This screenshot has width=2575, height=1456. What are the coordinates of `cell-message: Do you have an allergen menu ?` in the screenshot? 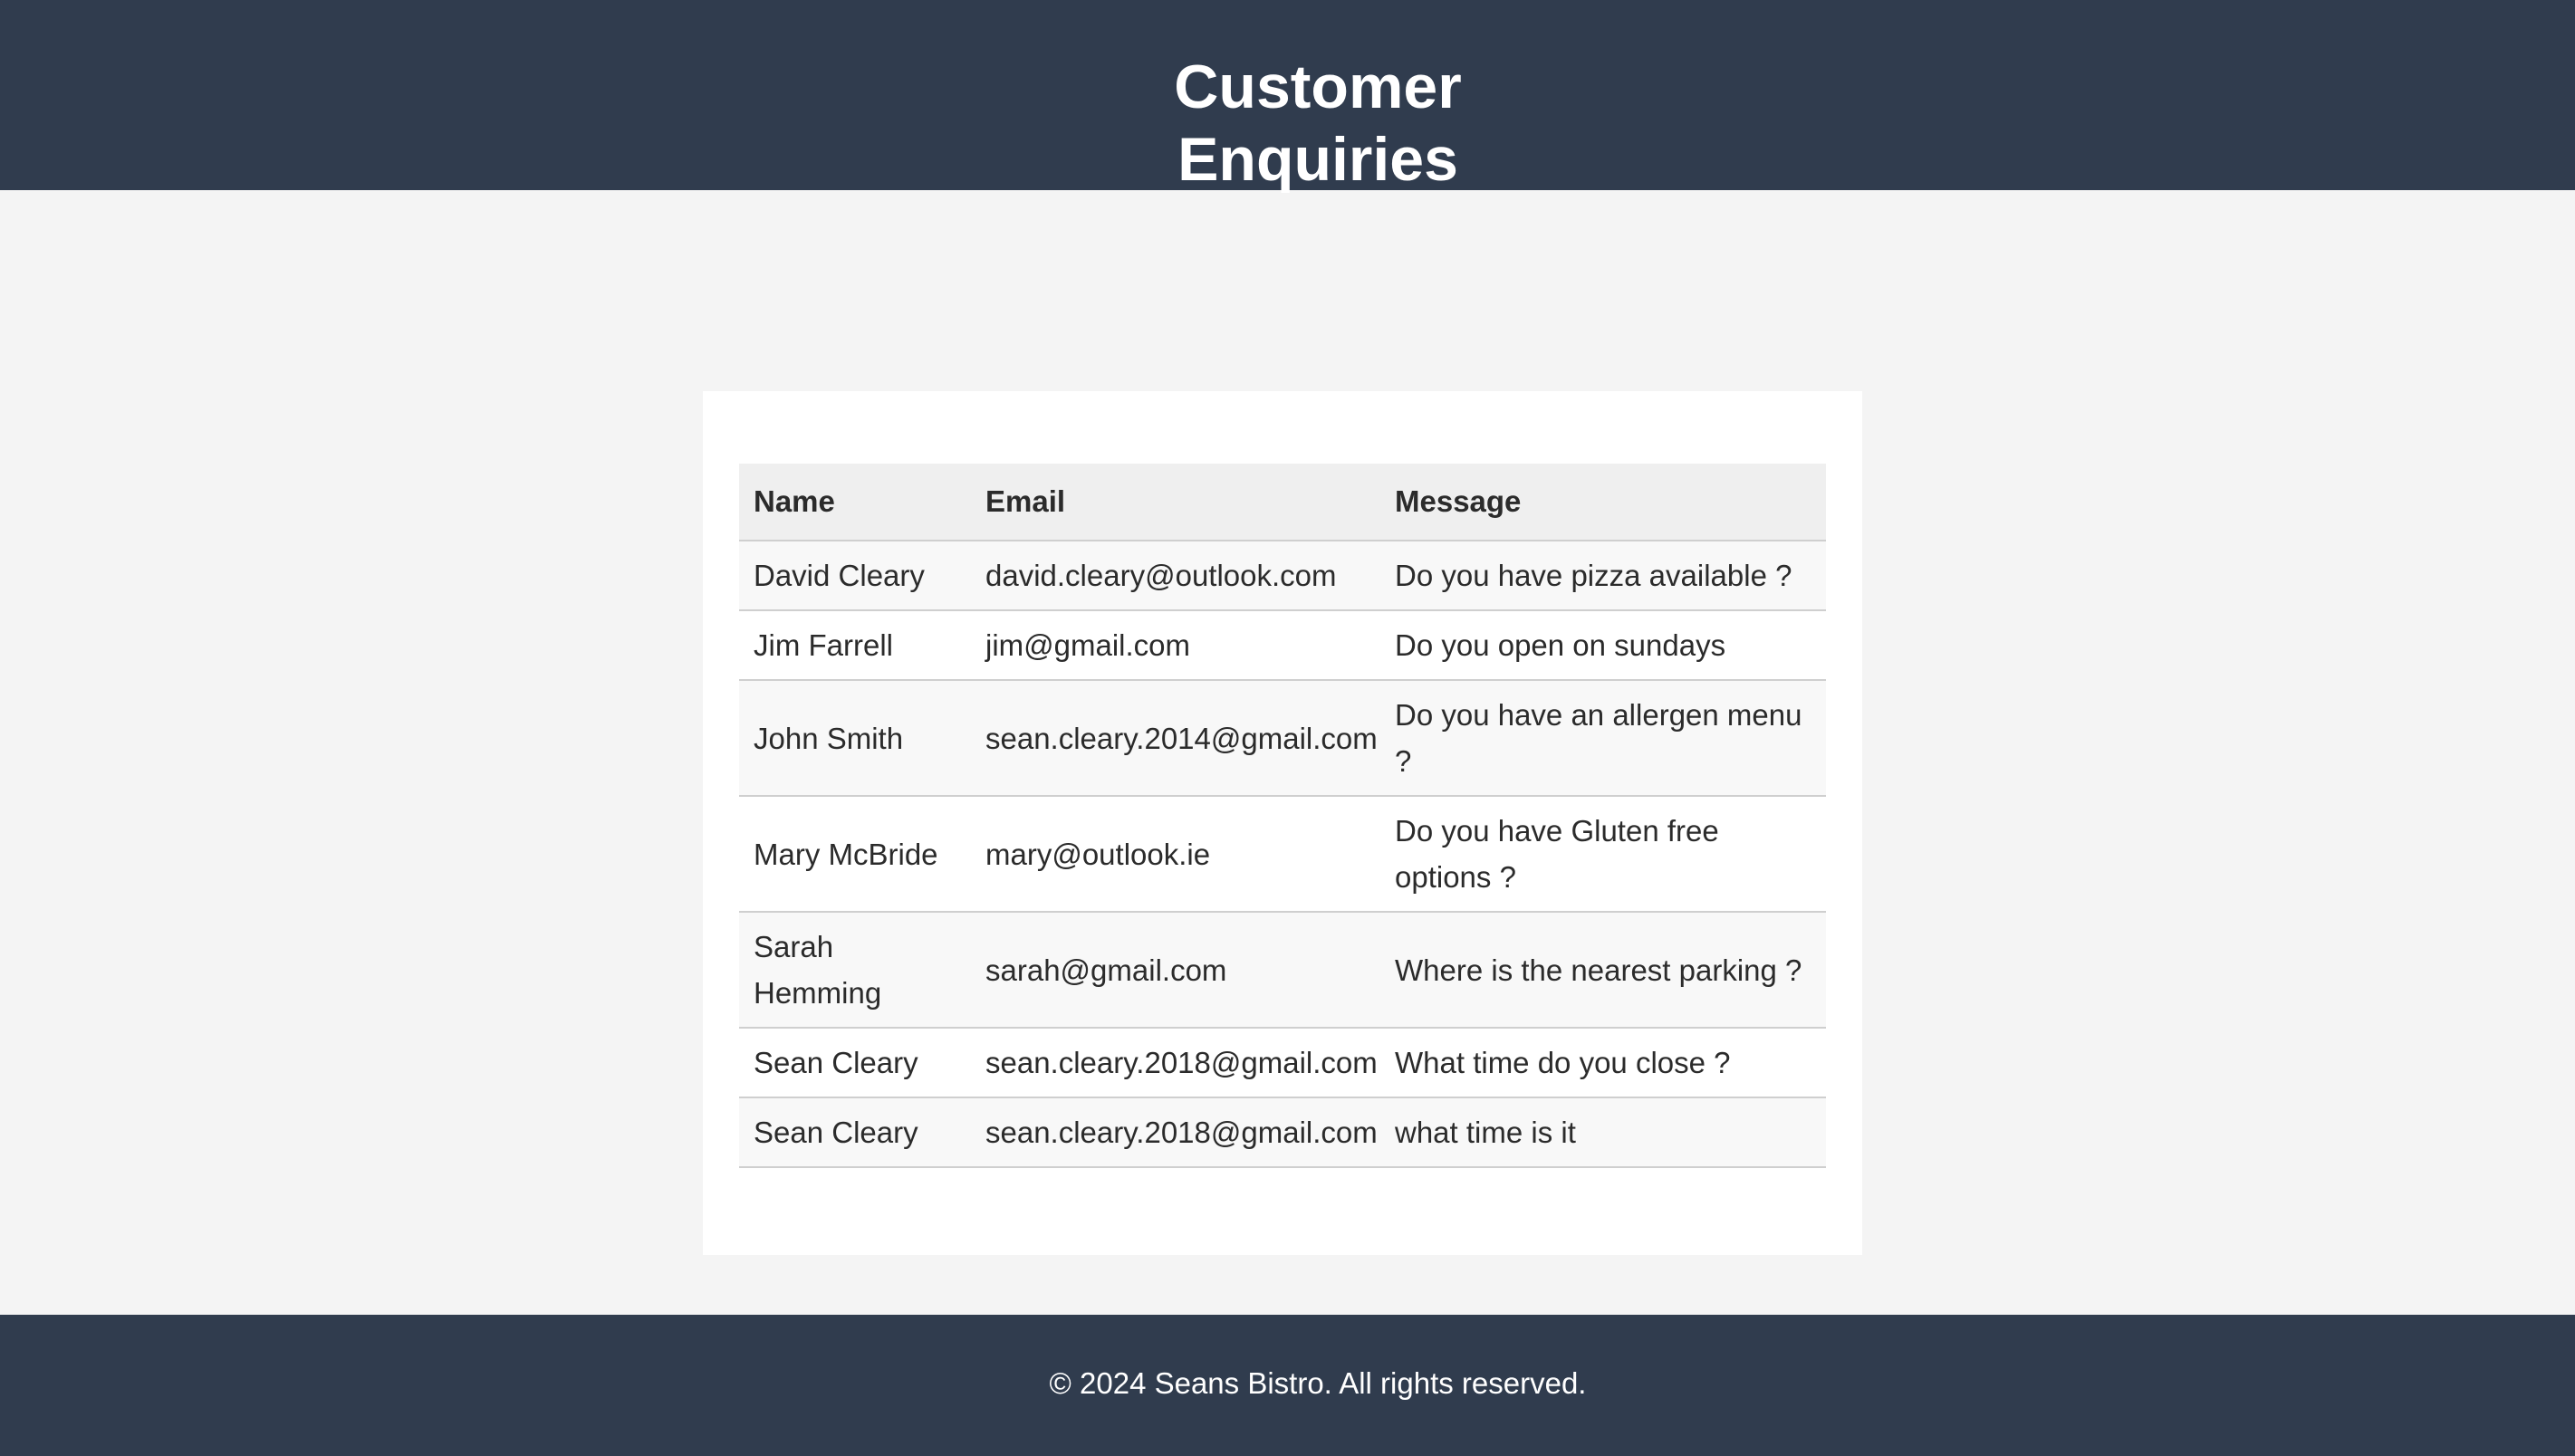 It's located at (1603, 739).